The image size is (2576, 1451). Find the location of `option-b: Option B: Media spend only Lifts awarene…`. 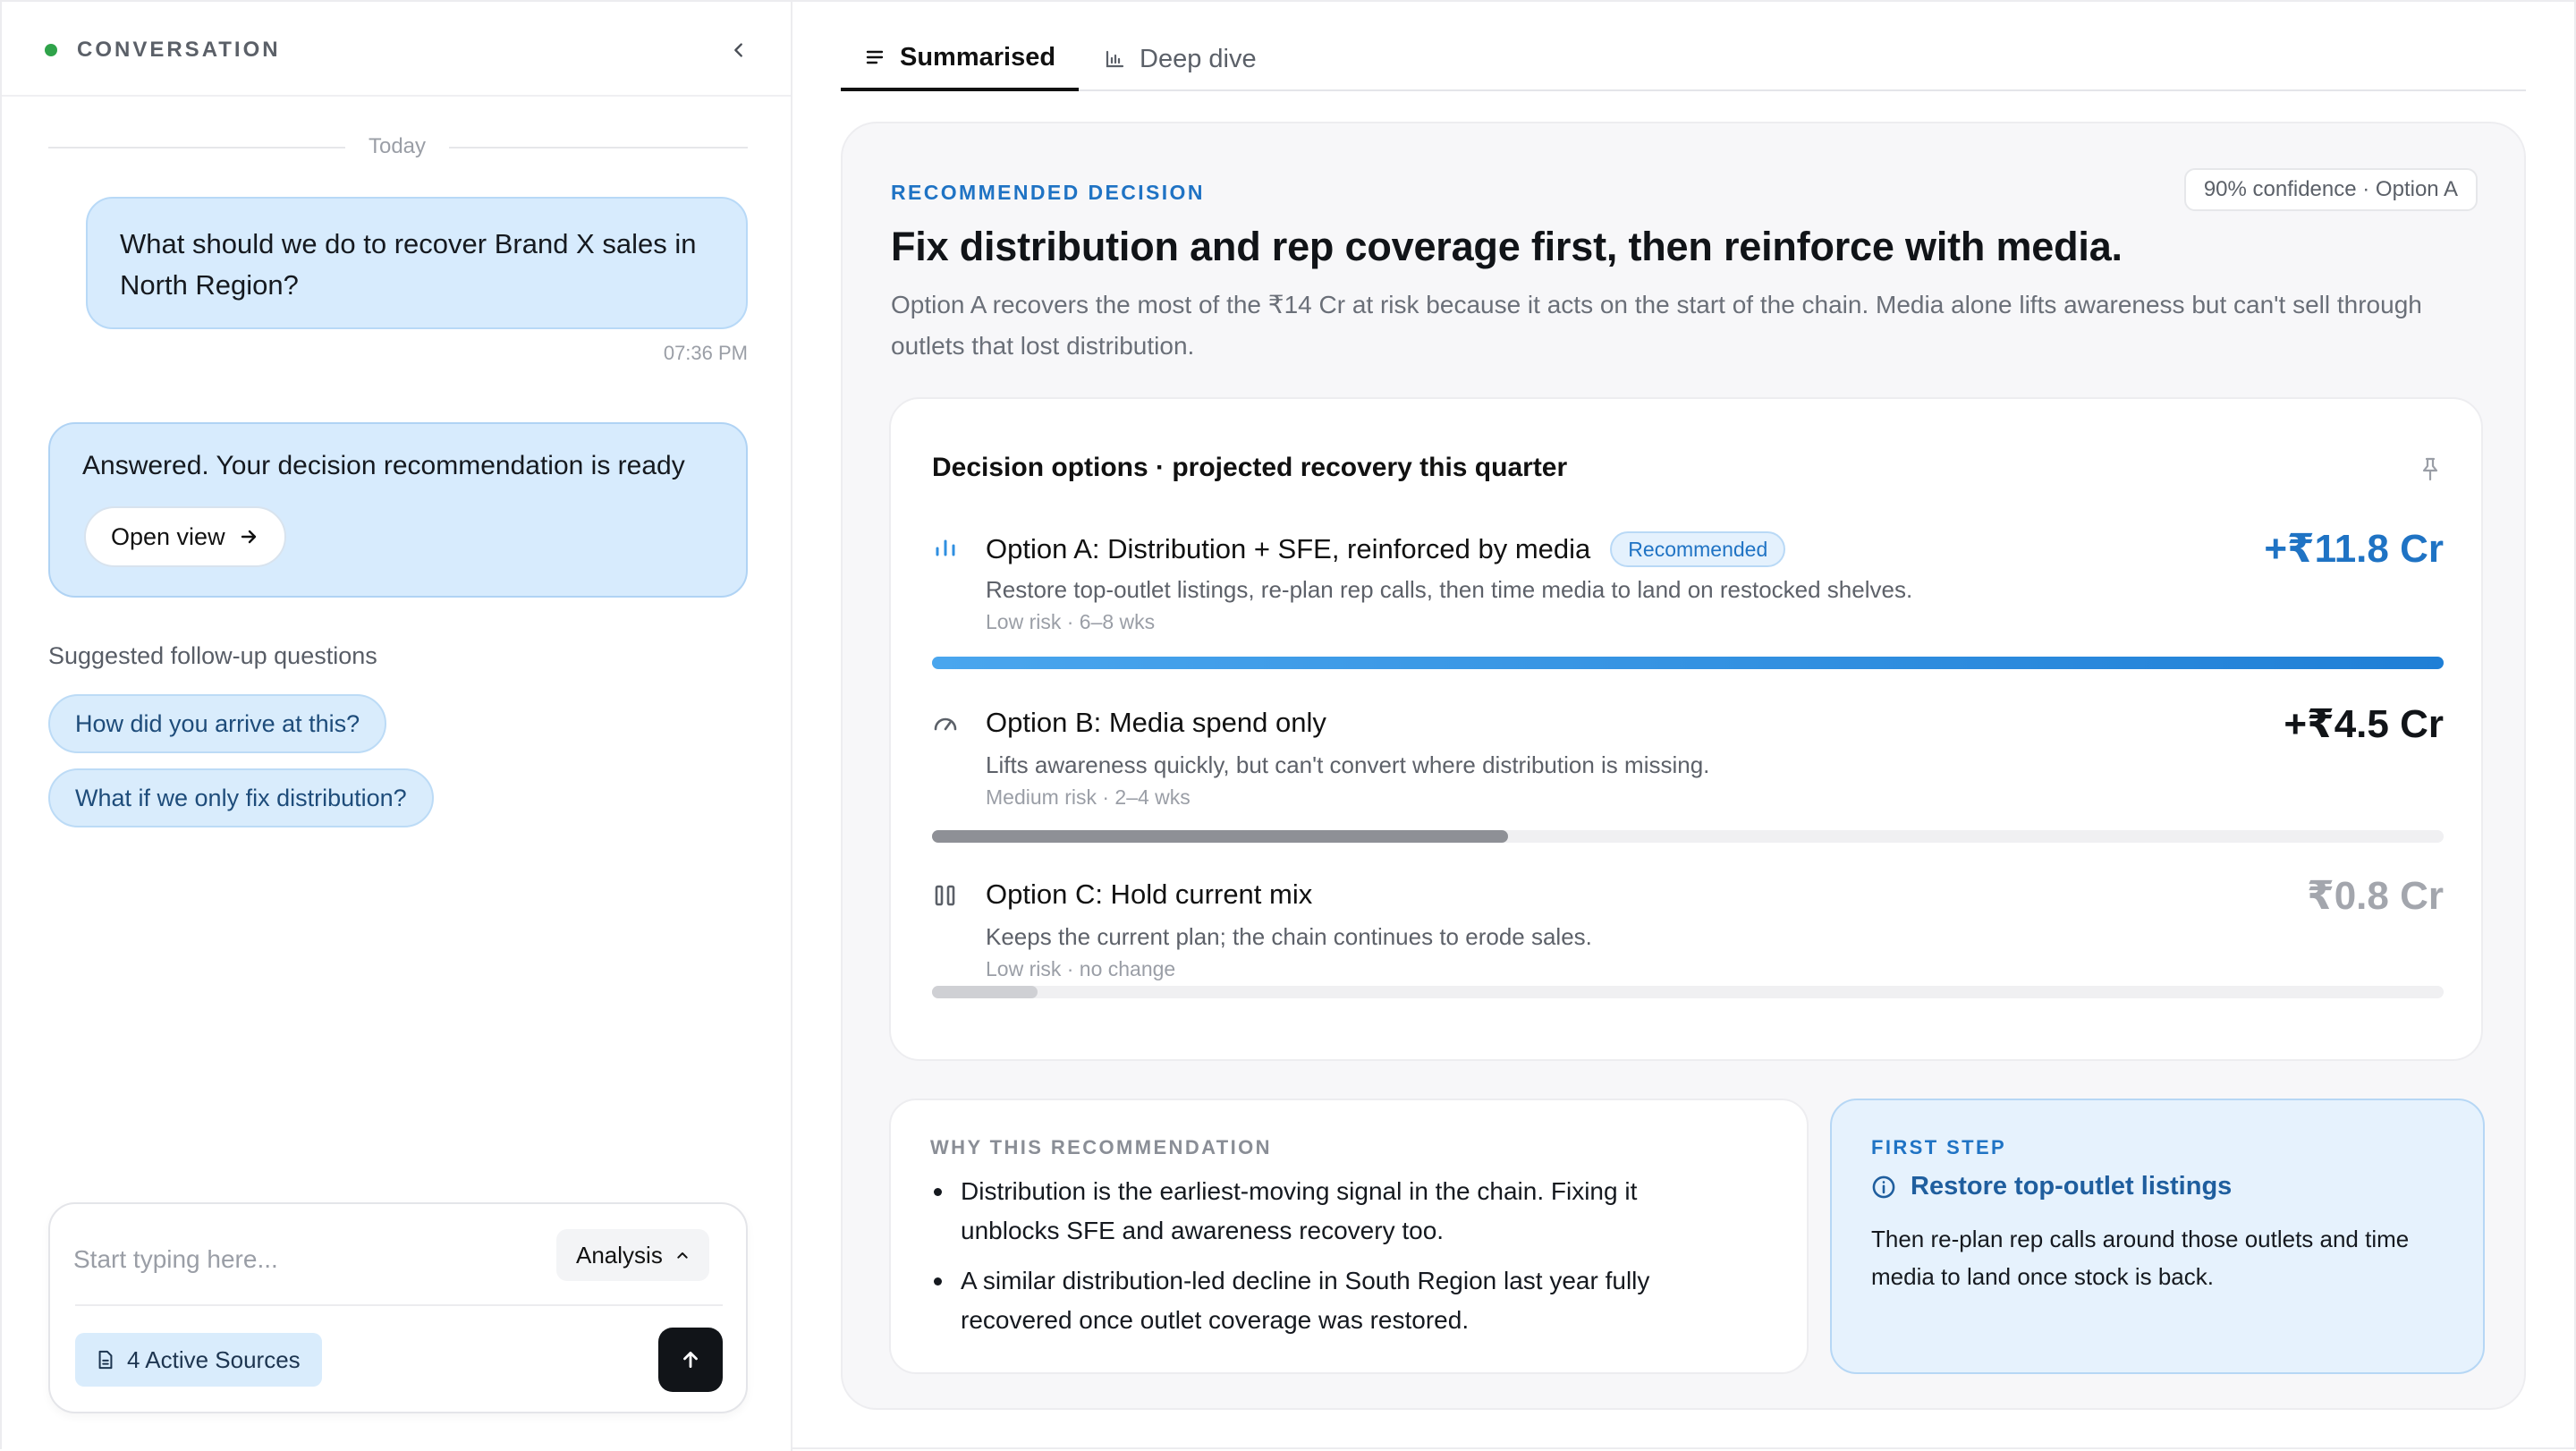

option-b: Option B: Media spend only Lifts awarene… is located at coordinates (1688, 772).